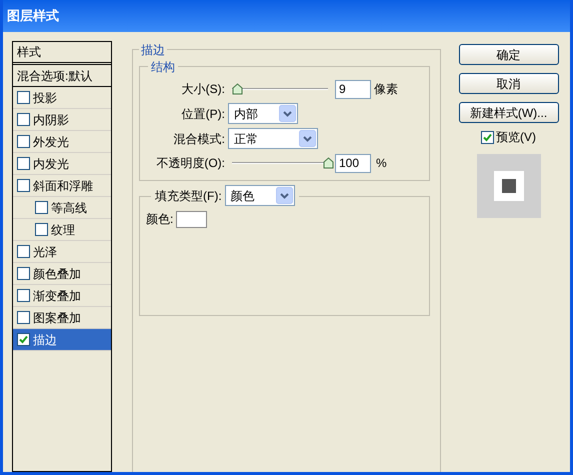 This screenshot has width=573, height=475. What do you see at coordinates (203, 89) in the screenshot?
I see `field-label: 大小(S):` at bounding box center [203, 89].